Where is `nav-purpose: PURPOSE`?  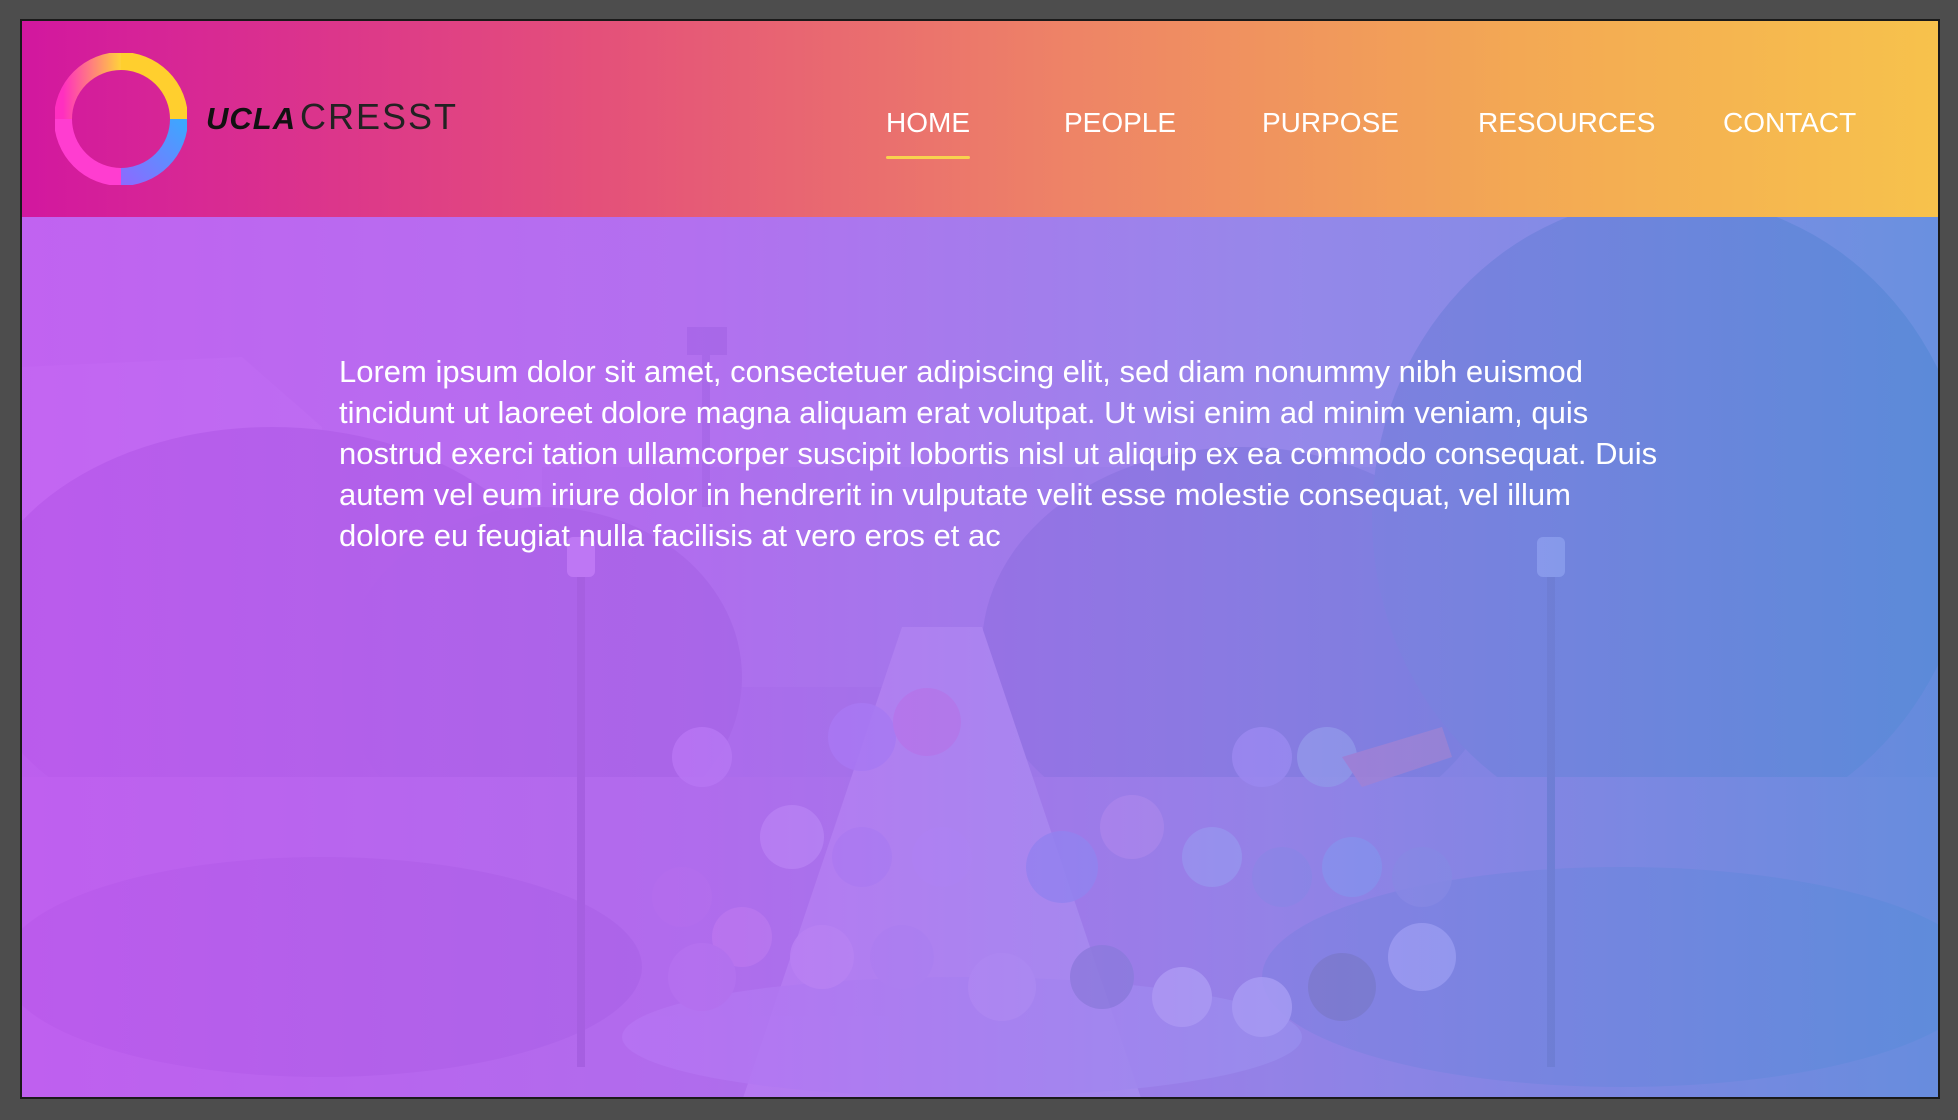
nav-purpose: PURPOSE is located at coordinates (1330, 123).